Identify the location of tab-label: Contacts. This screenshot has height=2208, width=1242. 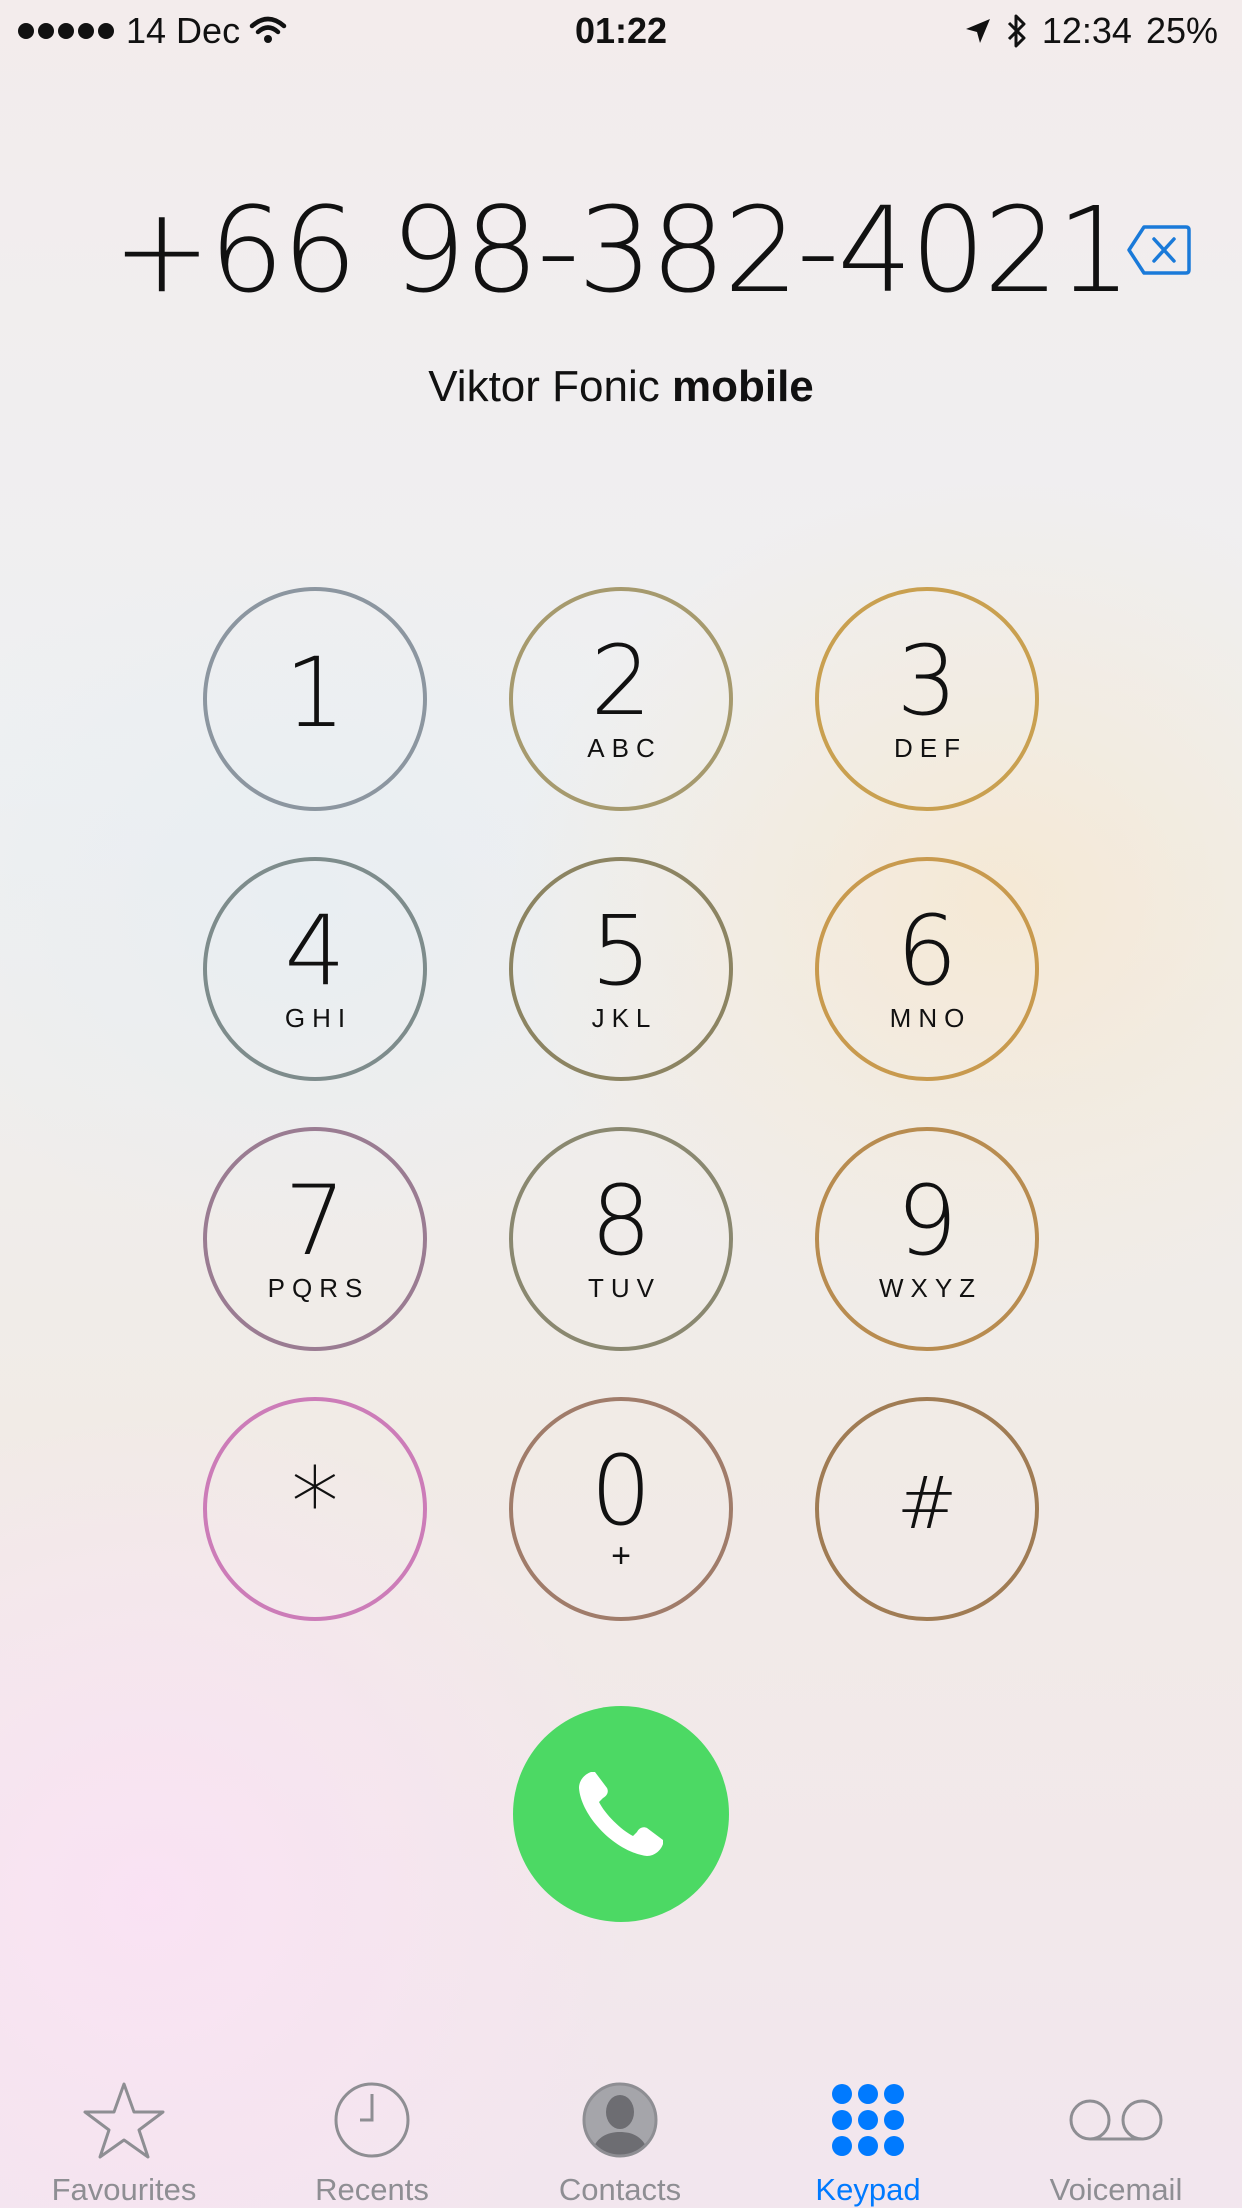
(620, 2189).